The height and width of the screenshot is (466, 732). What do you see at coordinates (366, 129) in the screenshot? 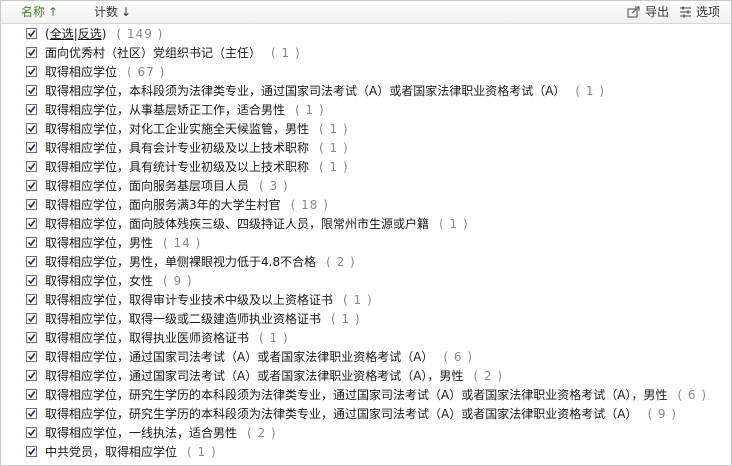
I see `list-item: 取得相应学位，对化工企业实施全天候监管，男性 ( 1 )` at bounding box center [366, 129].